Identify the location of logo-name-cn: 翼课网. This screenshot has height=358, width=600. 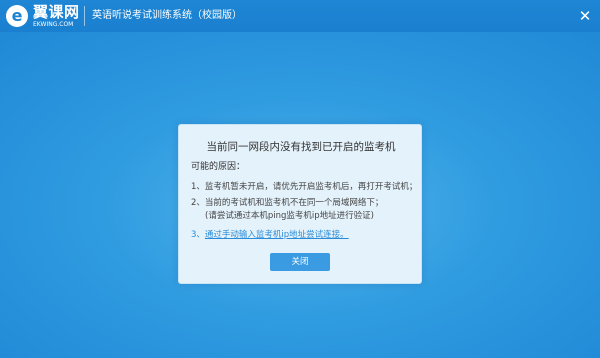
(56, 12).